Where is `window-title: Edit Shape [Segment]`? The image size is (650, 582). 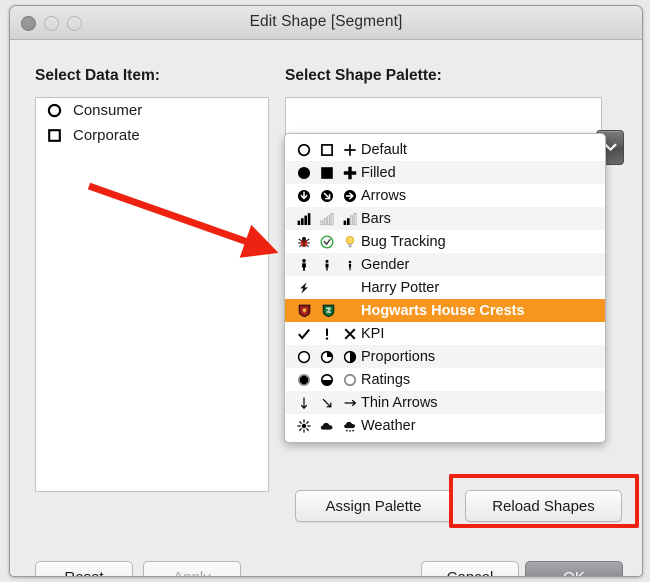 window-title: Edit Shape [Segment] is located at coordinates (326, 21).